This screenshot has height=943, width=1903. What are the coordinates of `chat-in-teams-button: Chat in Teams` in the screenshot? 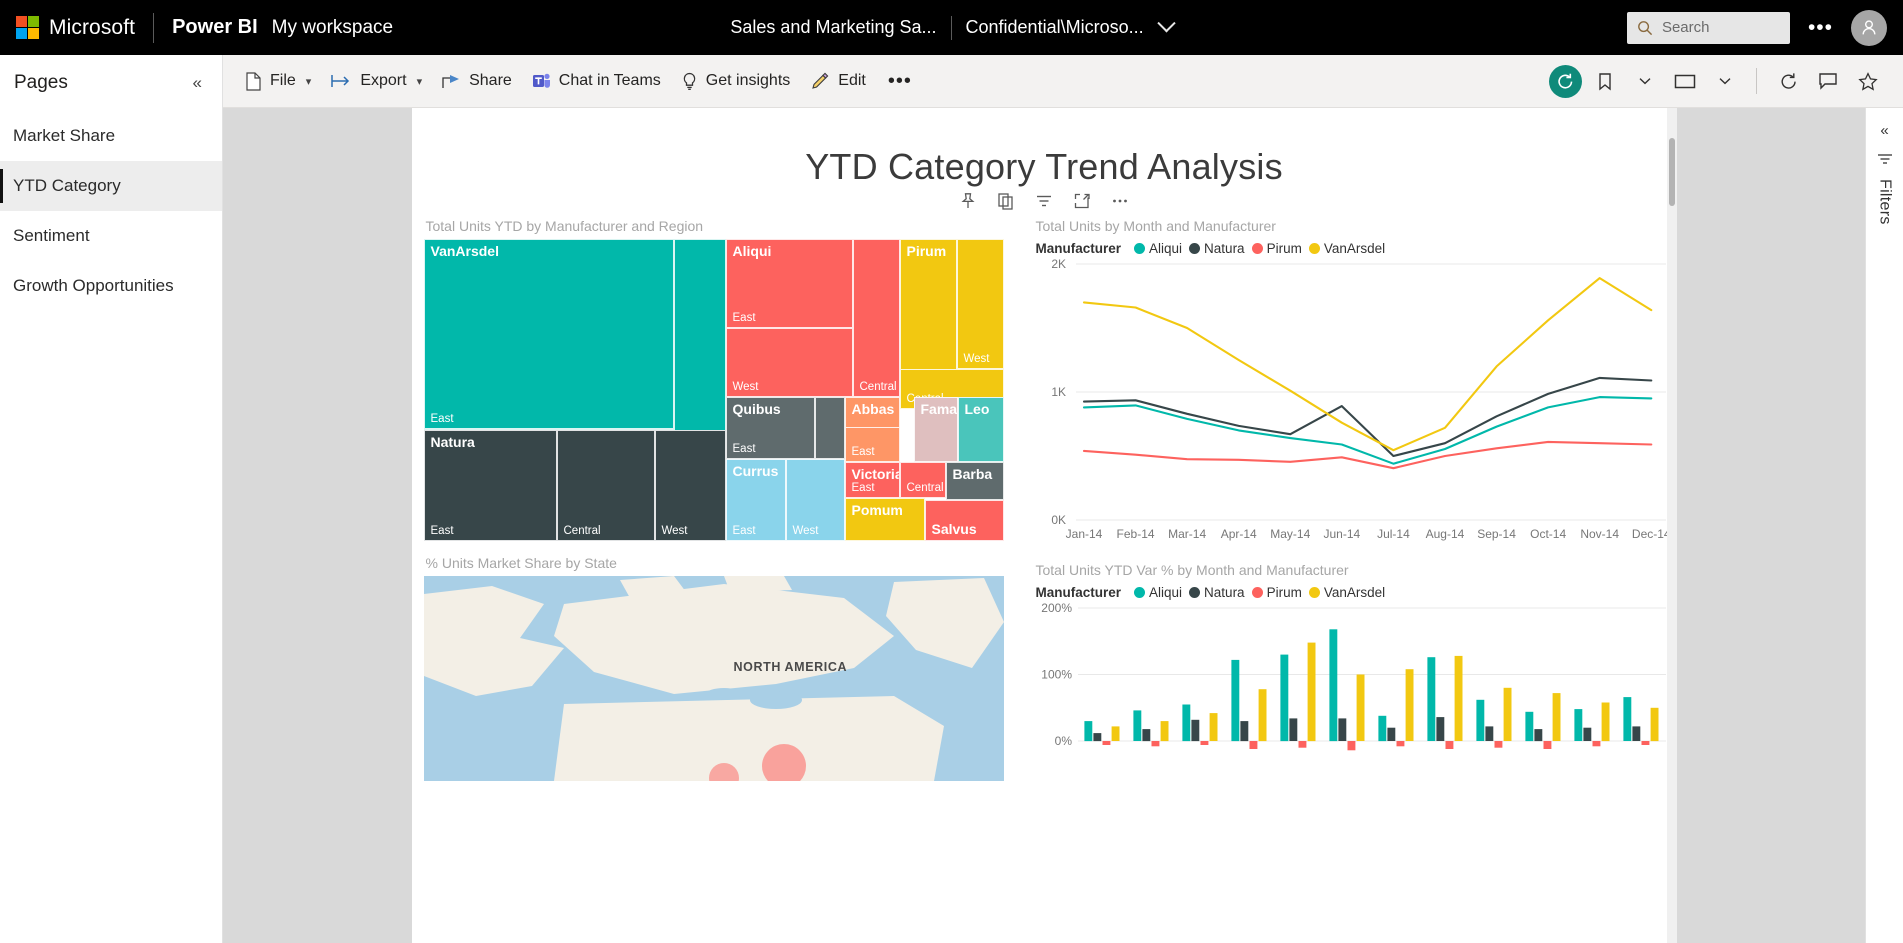 It's located at (596, 81).